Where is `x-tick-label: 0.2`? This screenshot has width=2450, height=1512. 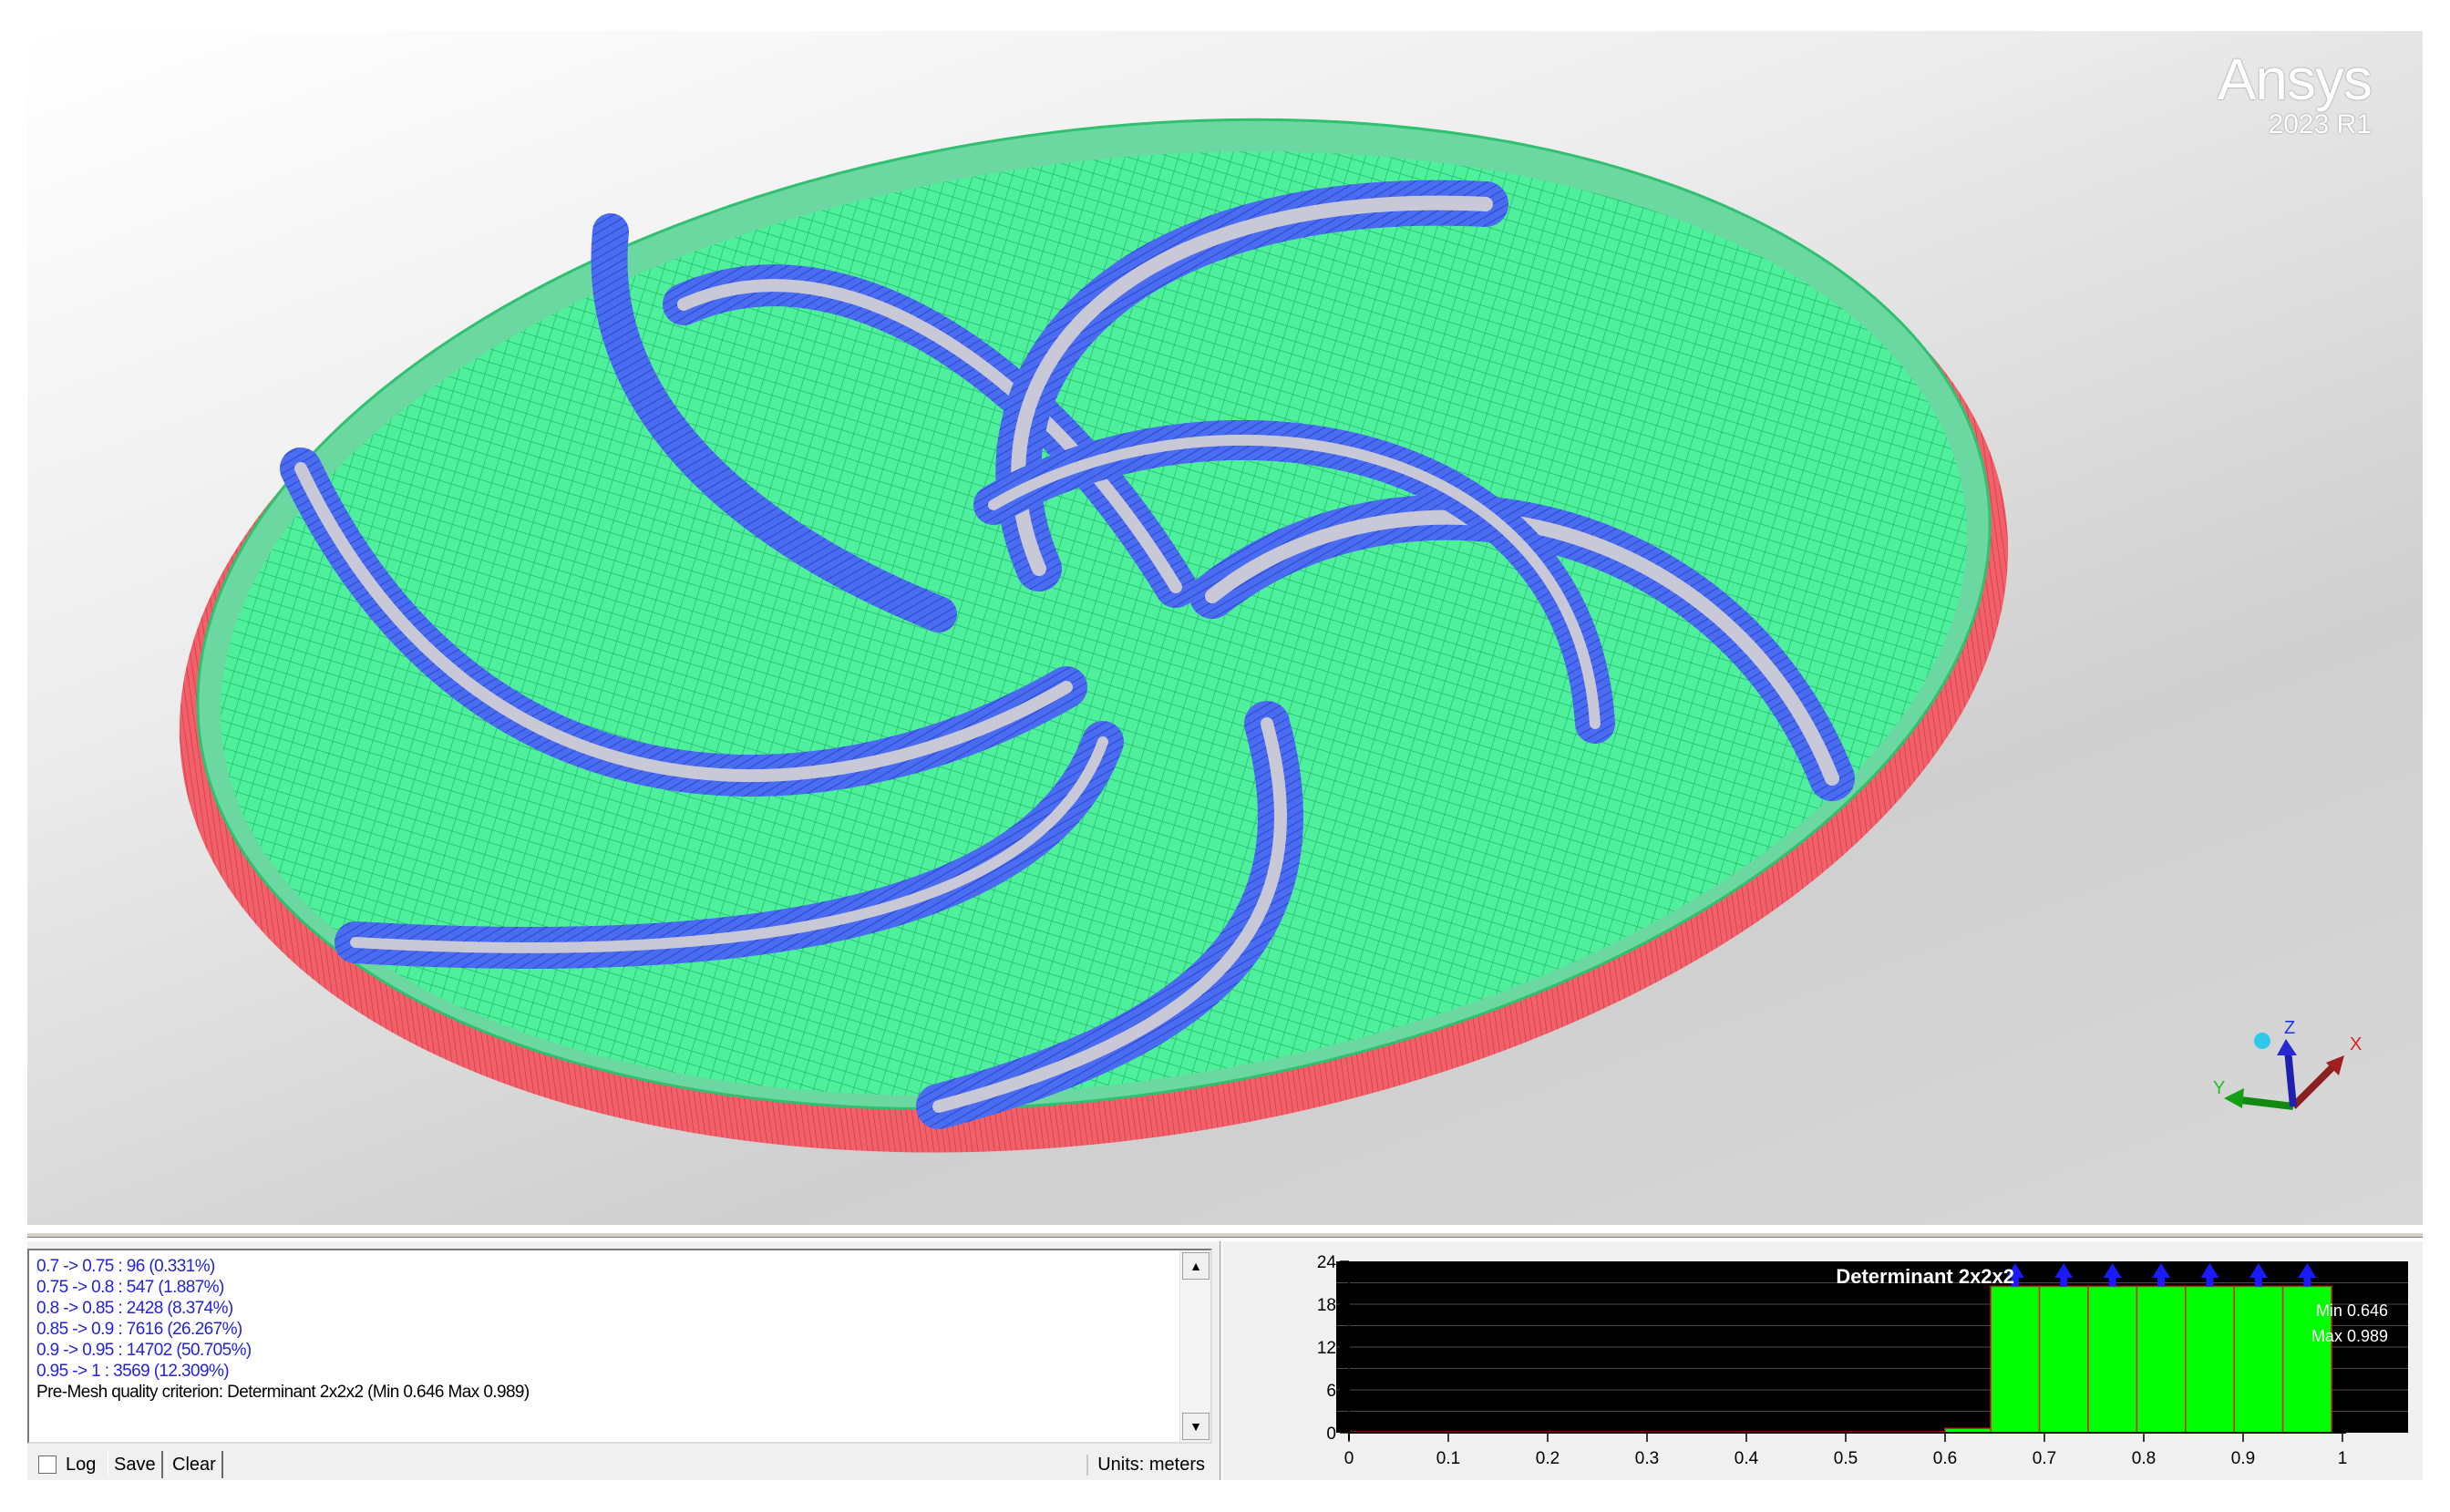
x-tick-label: 0.2 is located at coordinates (1548, 1459).